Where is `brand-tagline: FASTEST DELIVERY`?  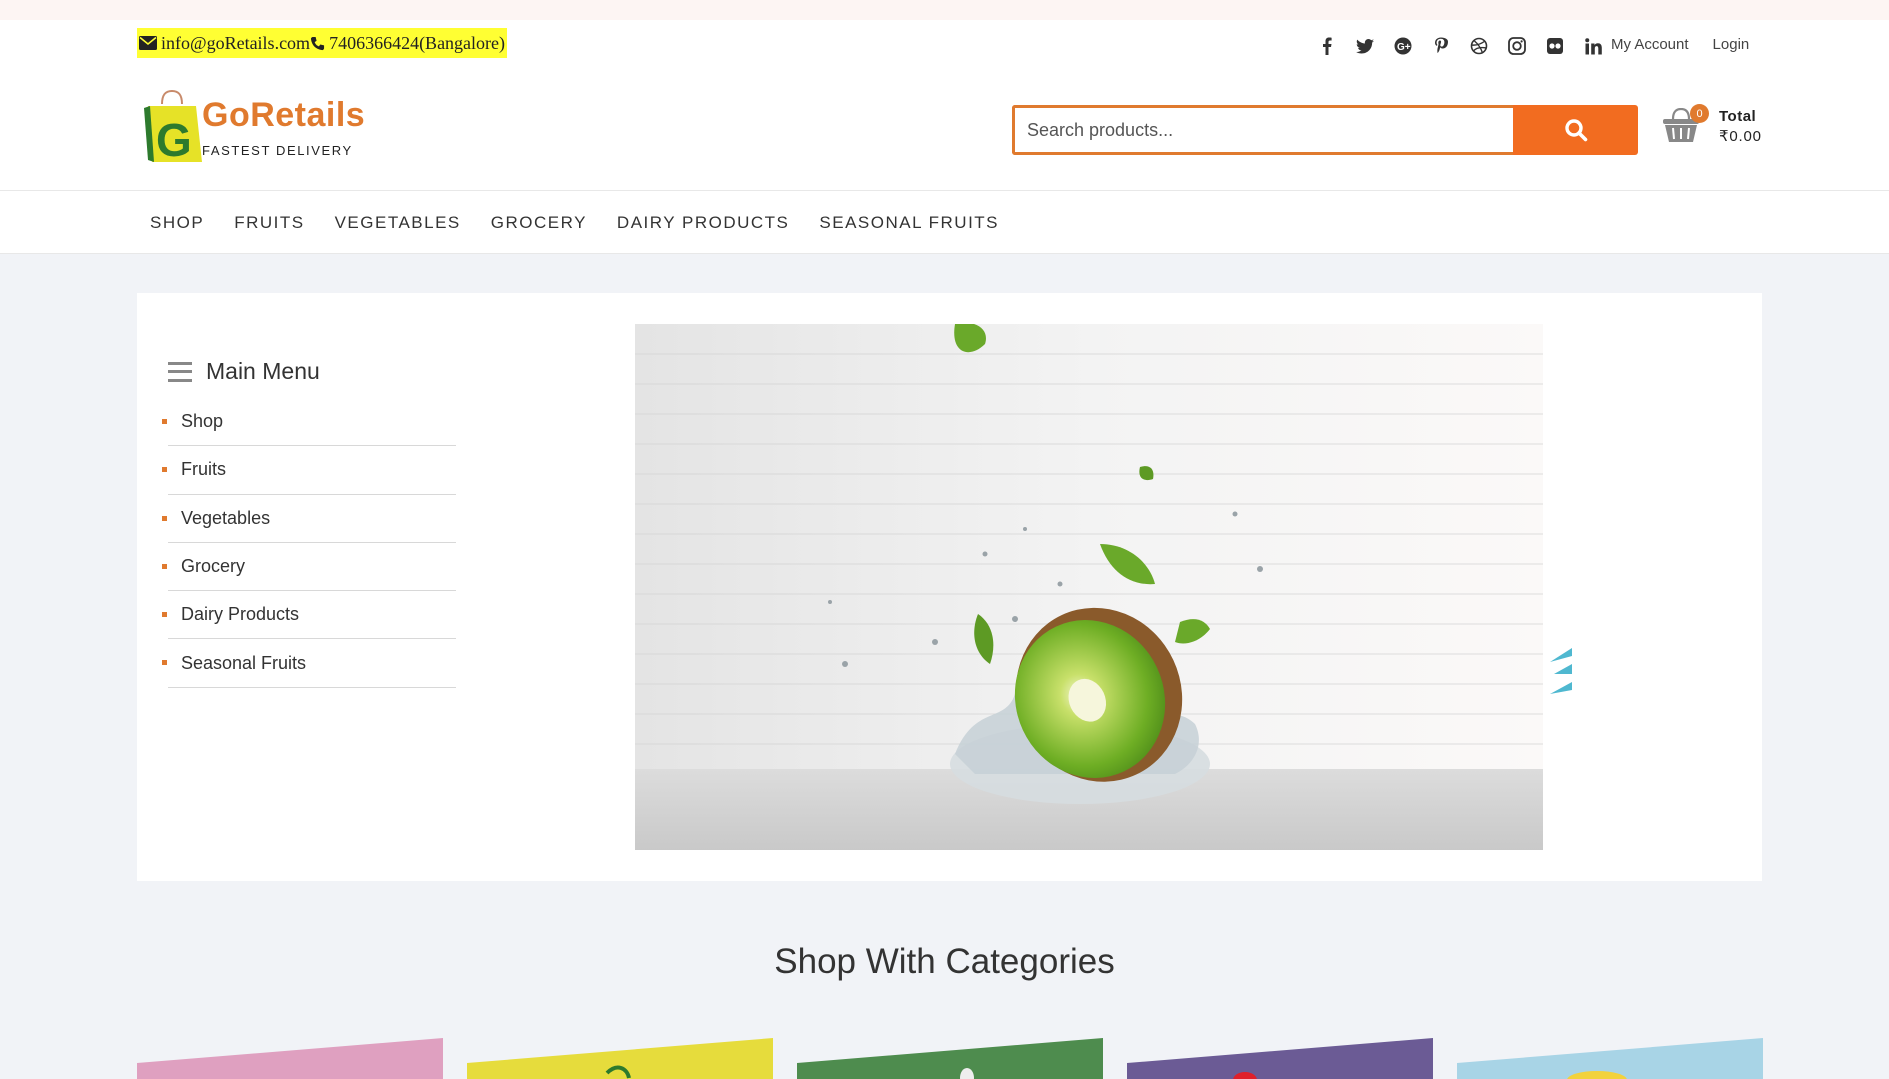 brand-tagline: FASTEST DELIVERY is located at coordinates (277, 150).